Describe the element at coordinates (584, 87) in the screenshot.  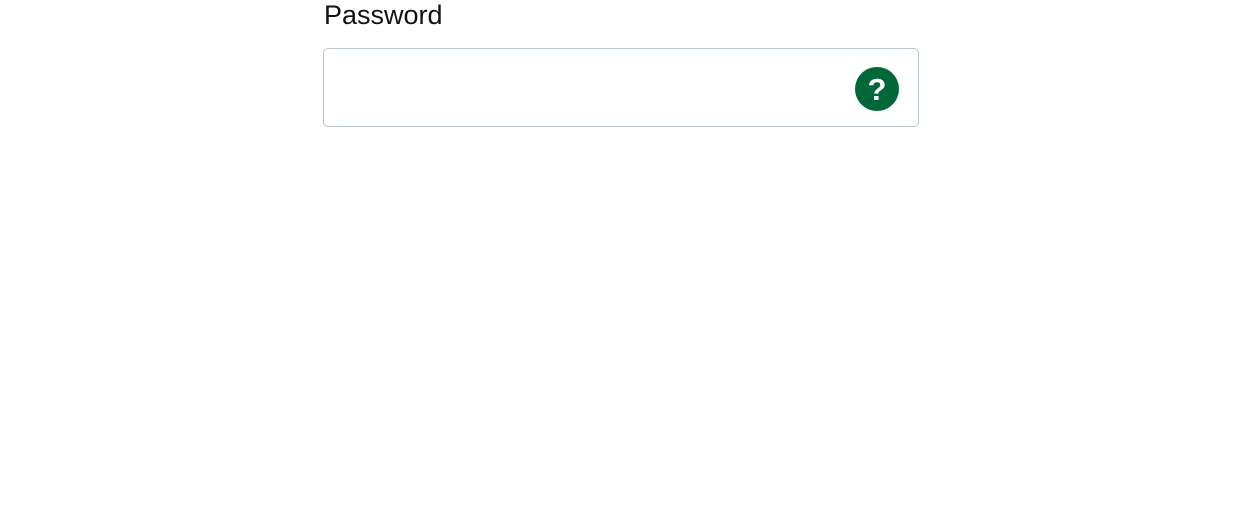
I see `password-input` at that location.